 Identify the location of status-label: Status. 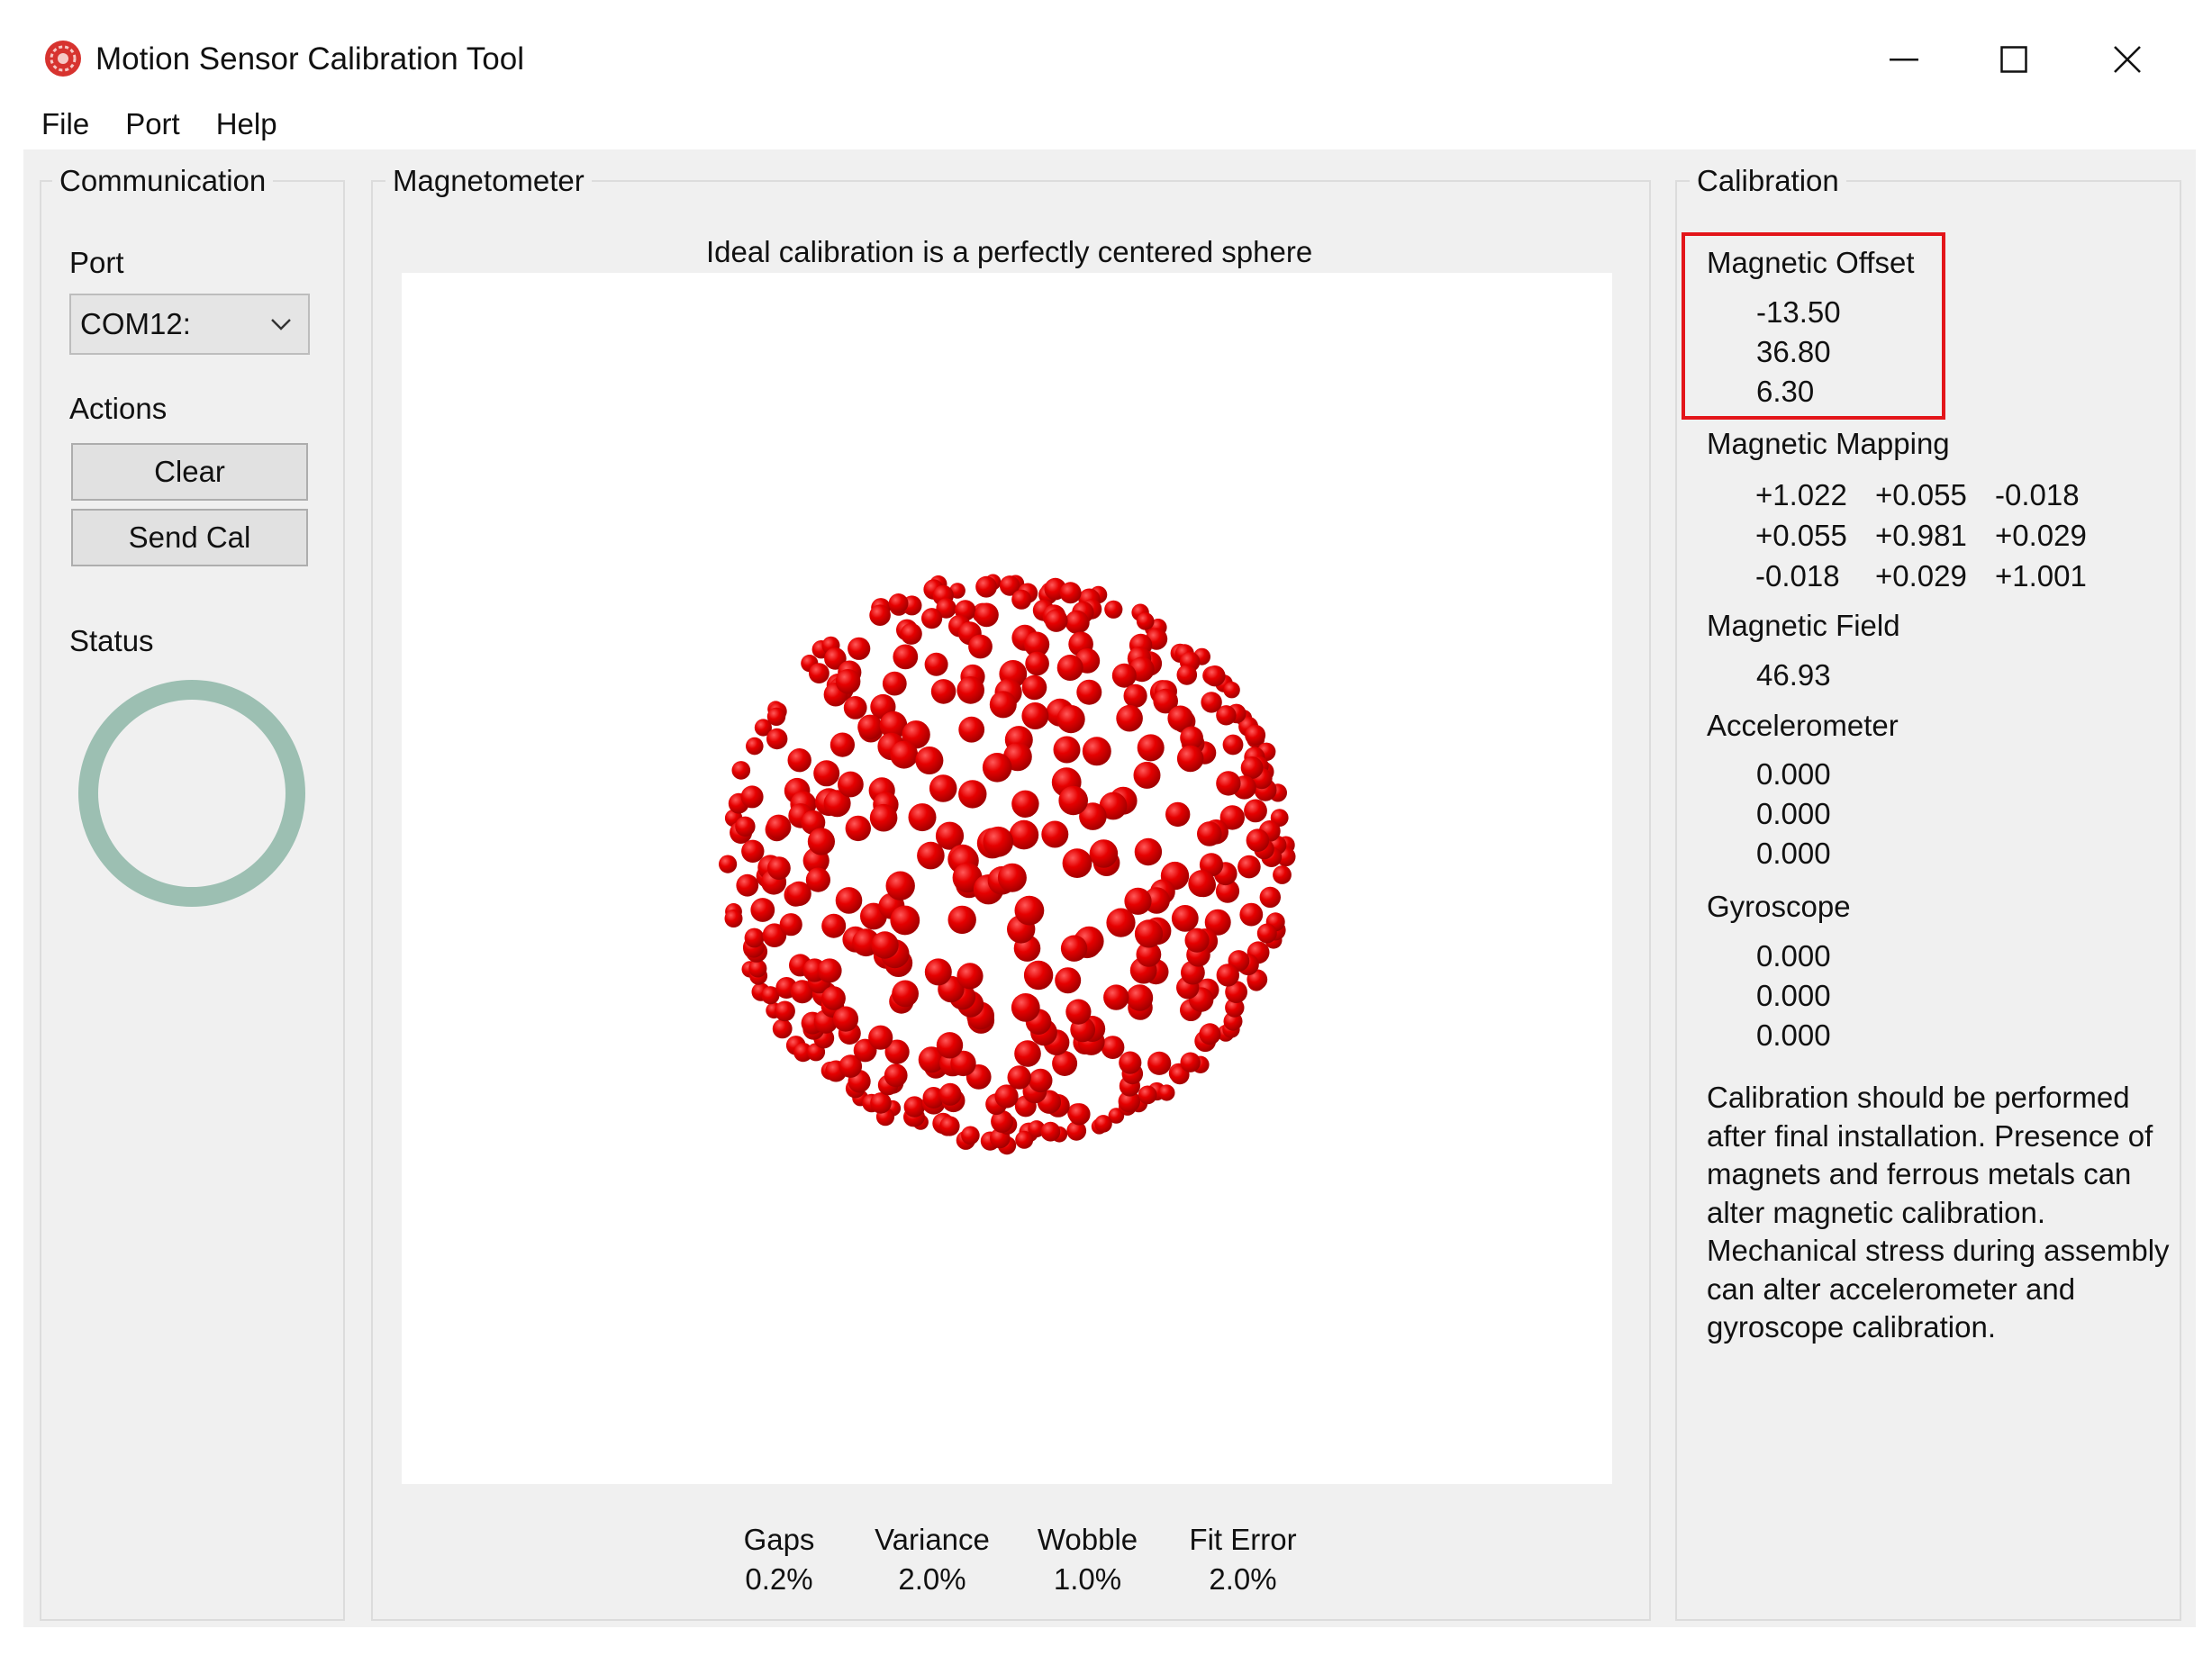
(111, 640).